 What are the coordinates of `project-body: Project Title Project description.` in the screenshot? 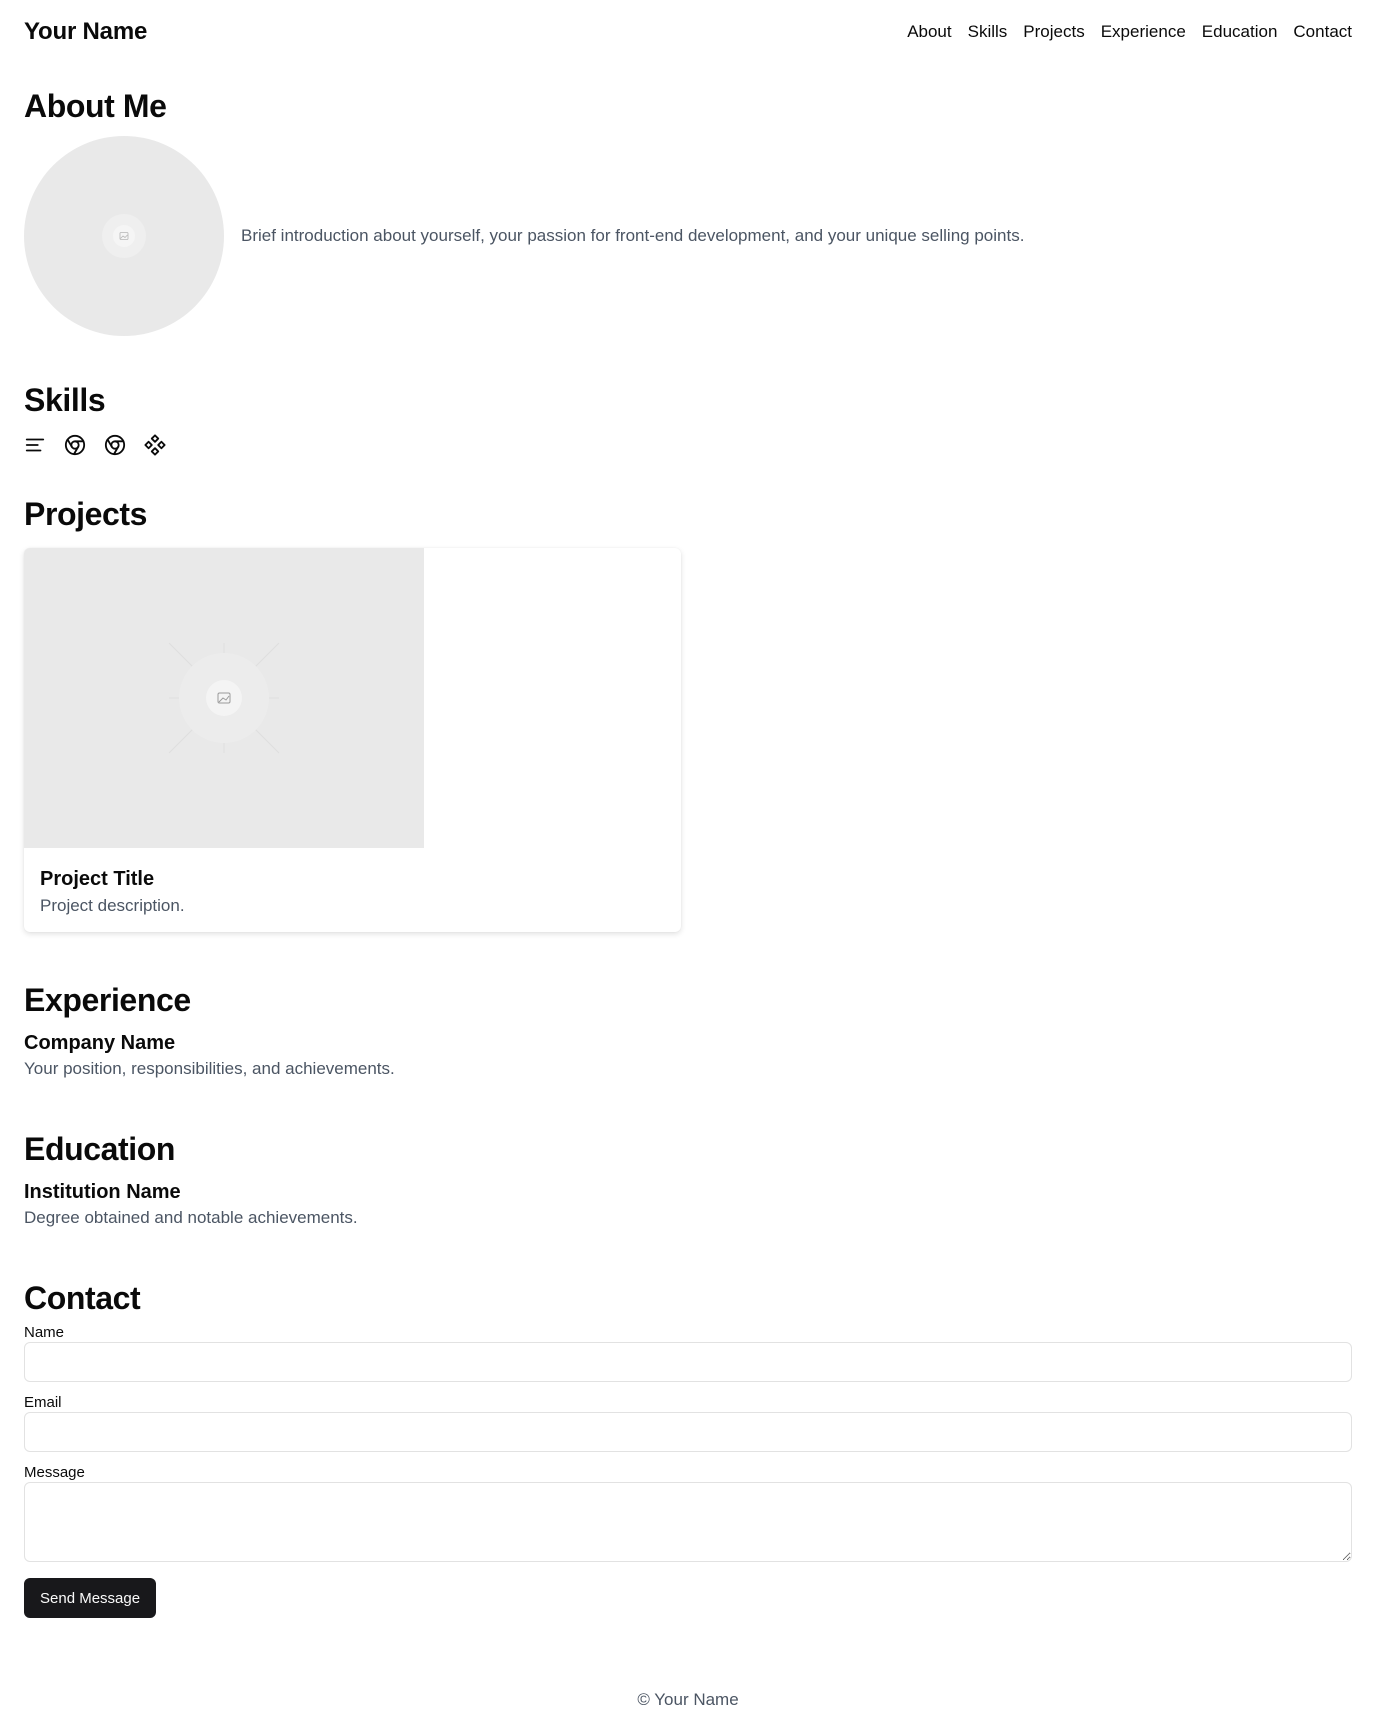 It's located at (352, 883).